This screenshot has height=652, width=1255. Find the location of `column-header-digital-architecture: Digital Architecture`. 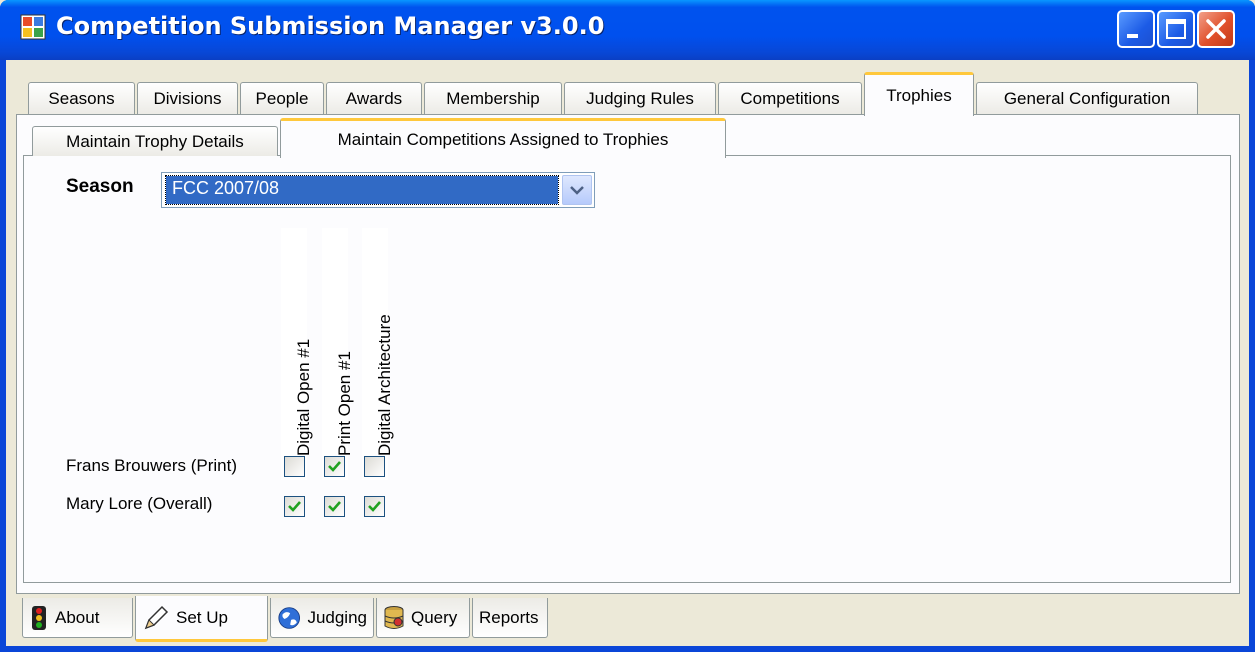

column-header-digital-architecture: Digital Architecture is located at coordinates (378, 354).